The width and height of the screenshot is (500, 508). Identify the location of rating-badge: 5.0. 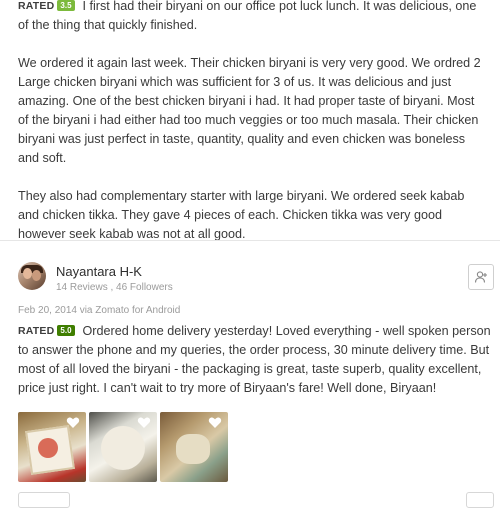
(66, 330).